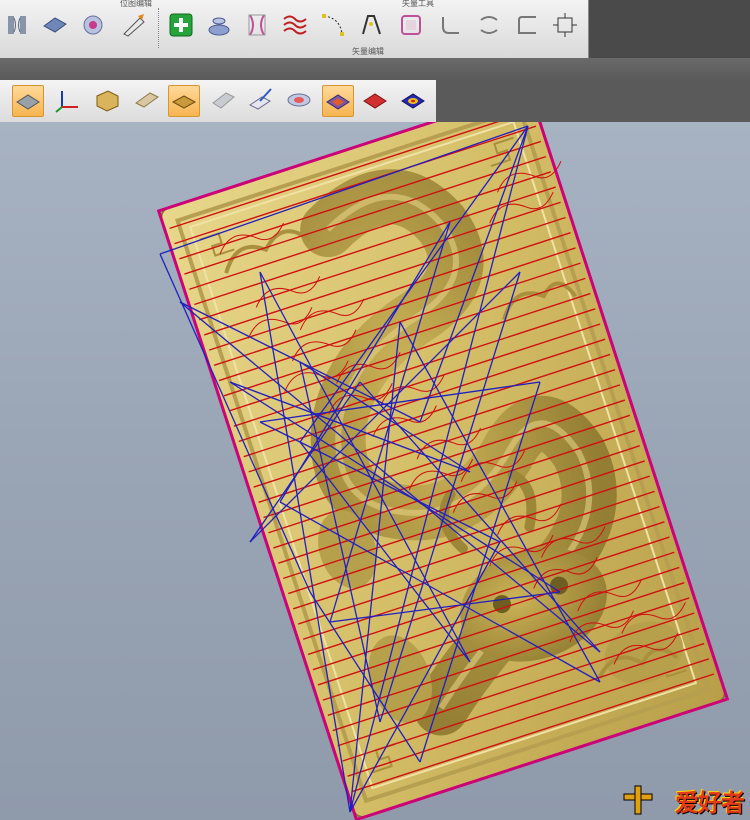  I want to click on axis-button, so click(67, 100).